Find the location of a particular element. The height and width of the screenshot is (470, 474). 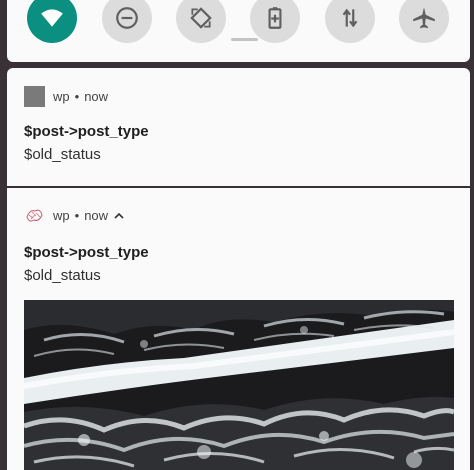

wifi-tile is located at coordinates (52, 21).